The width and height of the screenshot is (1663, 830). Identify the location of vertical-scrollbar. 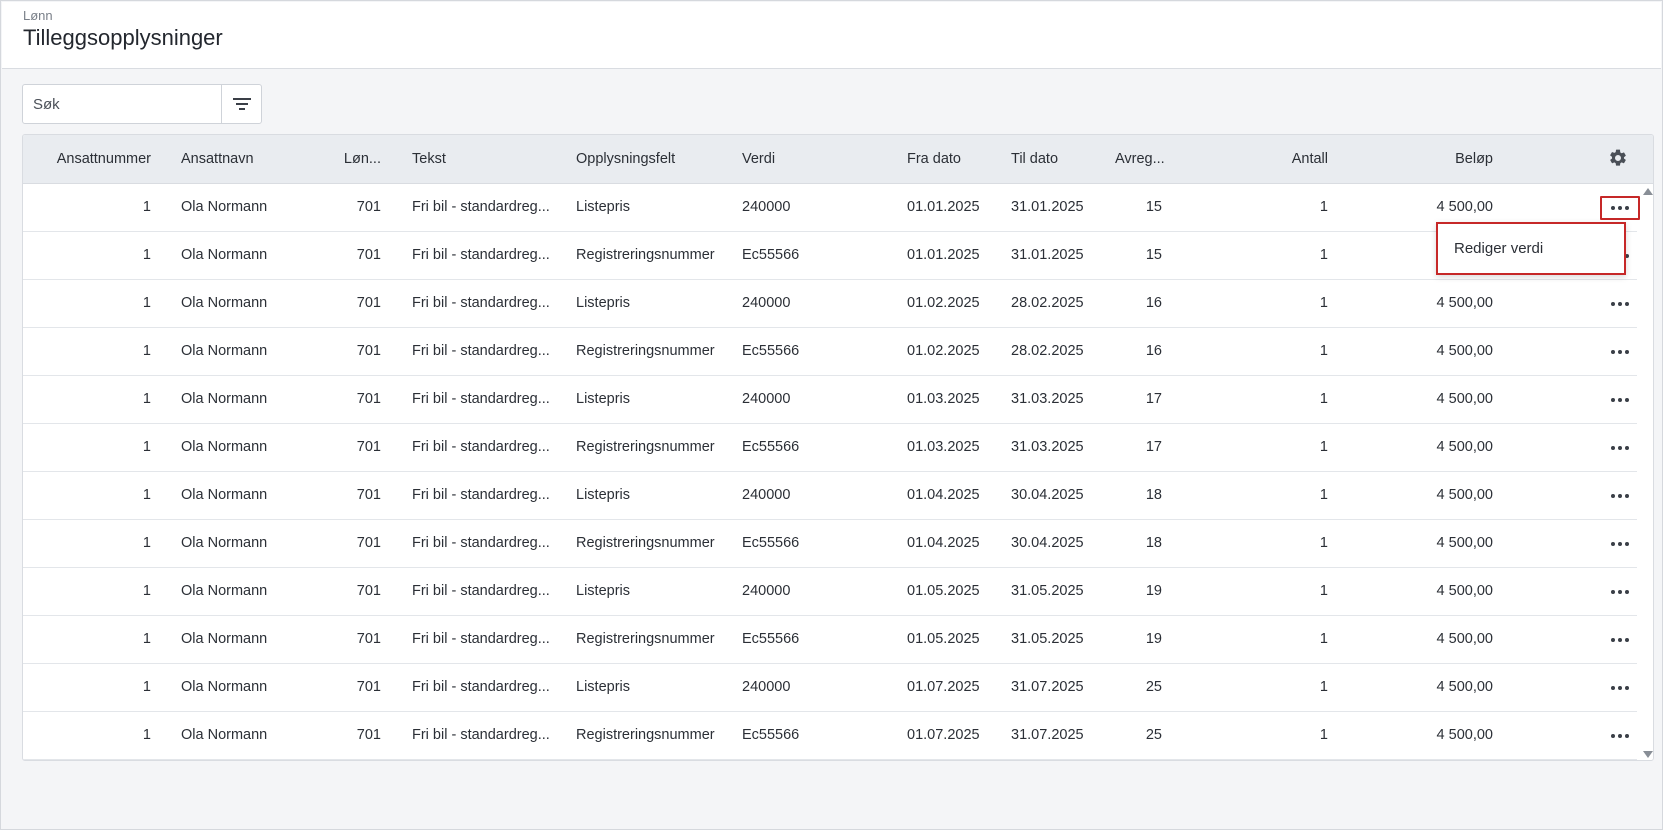
(1646, 472).